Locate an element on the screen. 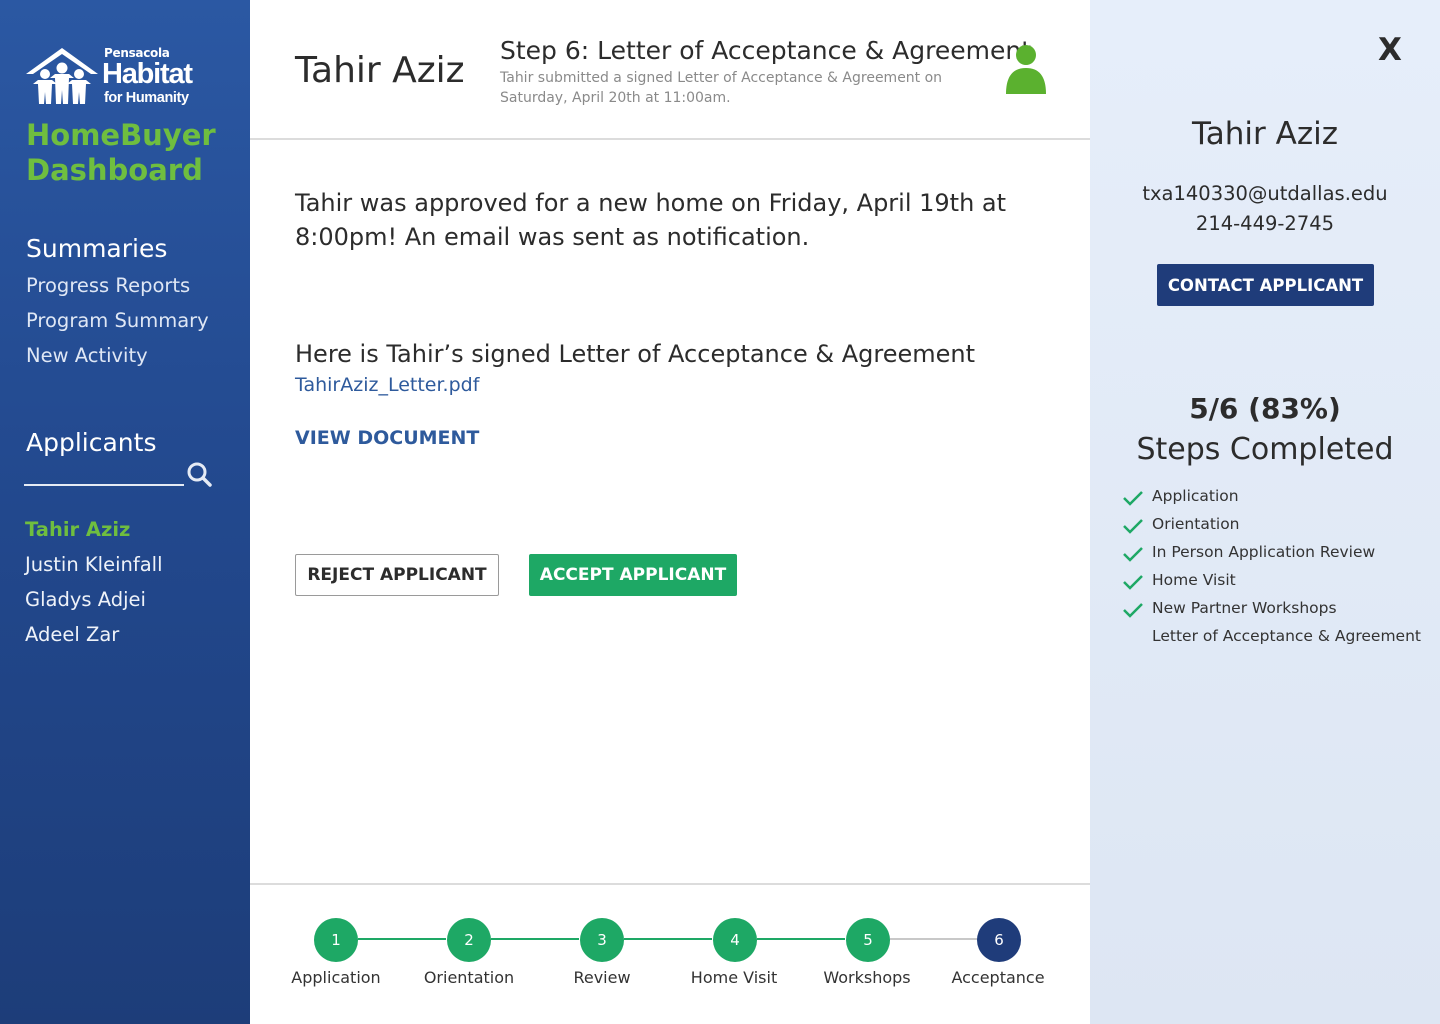 This screenshot has height=1024, width=1440. checklist-label: Letter of Acceptance & Agreement is located at coordinates (1286, 636).